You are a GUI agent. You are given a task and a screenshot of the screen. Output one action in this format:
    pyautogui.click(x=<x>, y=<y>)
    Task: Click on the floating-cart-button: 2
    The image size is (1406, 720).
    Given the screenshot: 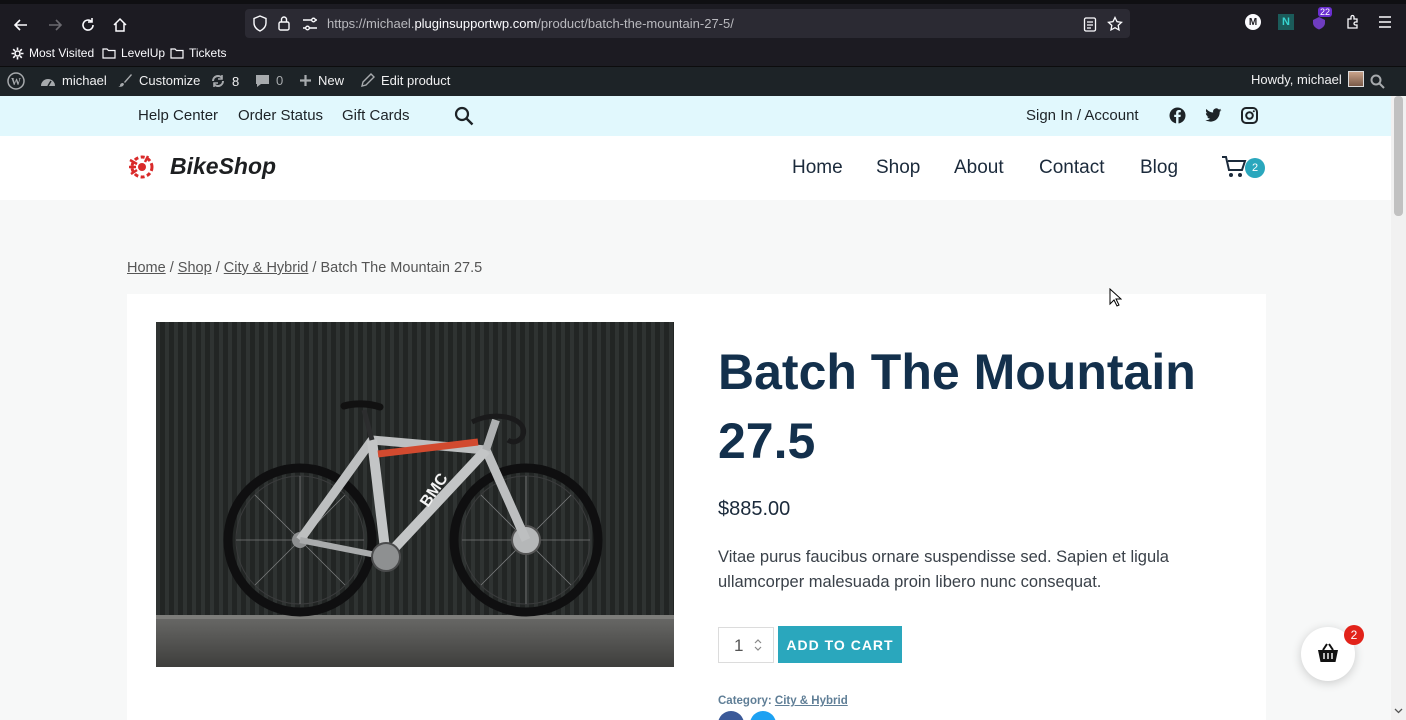 What is the action you would take?
    pyautogui.click(x=1332, y=653)
    